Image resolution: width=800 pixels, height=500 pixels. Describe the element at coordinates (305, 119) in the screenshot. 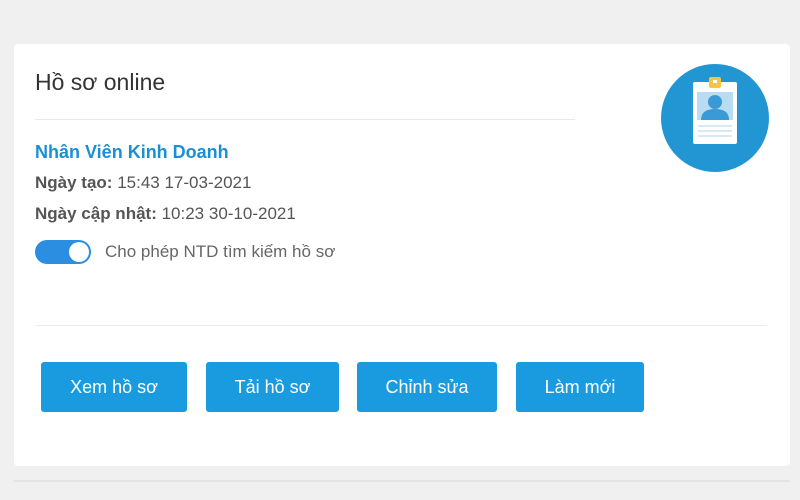

I see `title-divider` at that location.